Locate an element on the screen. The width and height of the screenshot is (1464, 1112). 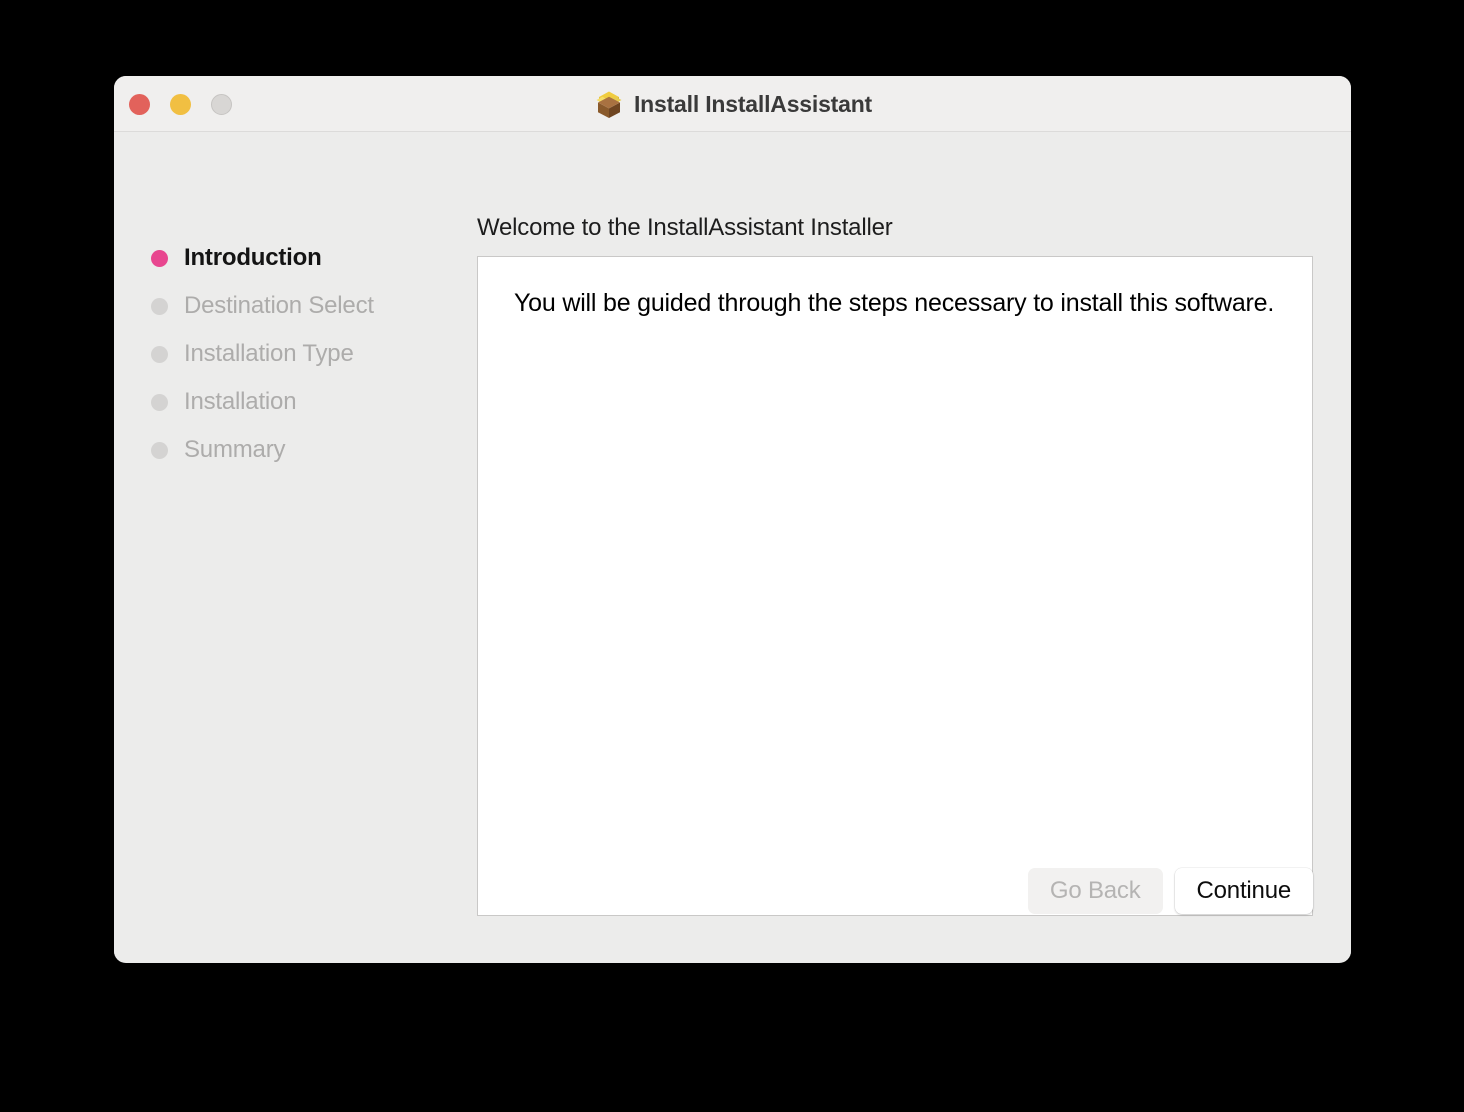
sidebar-item-installation-type: Installation Type is located at coordinates (295, 354).